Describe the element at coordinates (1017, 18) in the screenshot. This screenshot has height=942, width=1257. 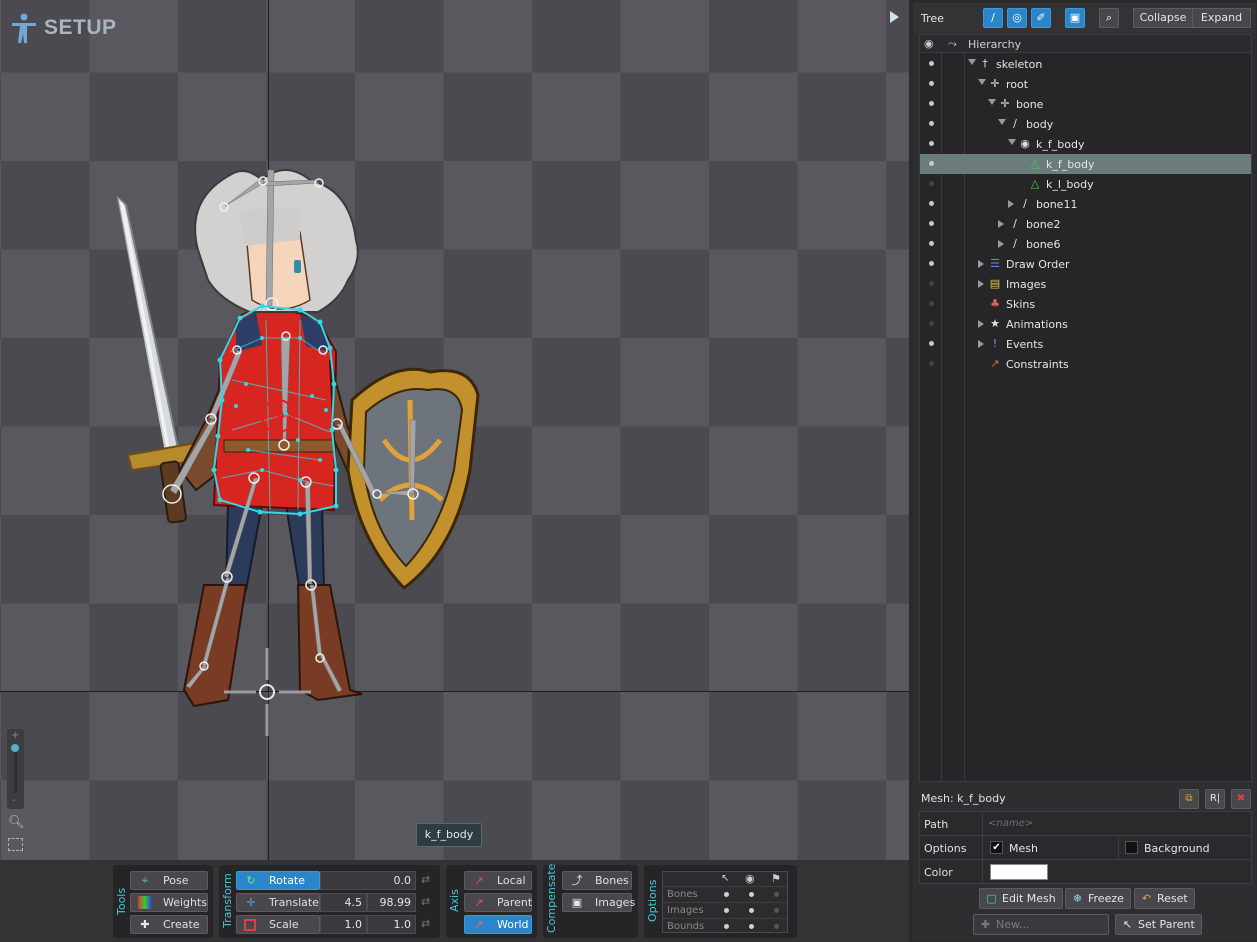
I see `filter-slots-button: ◎` at that location.